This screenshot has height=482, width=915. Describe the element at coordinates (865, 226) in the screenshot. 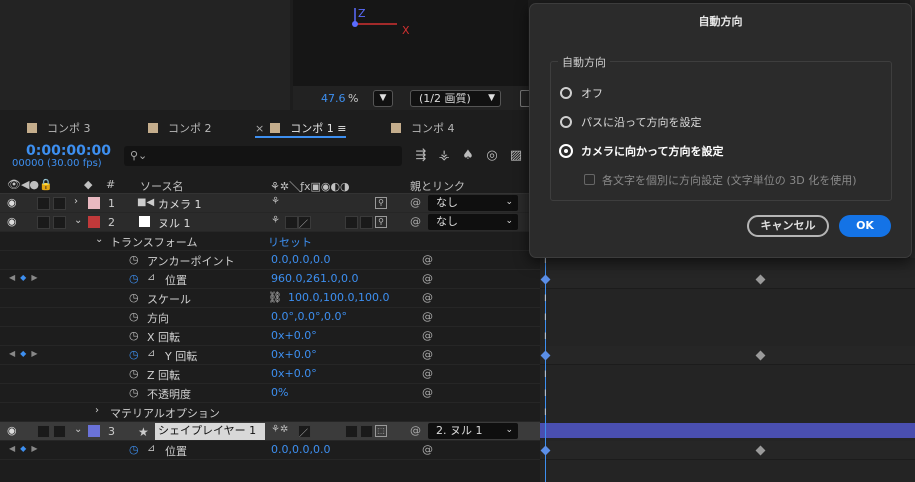

I see `ok-button: OK` at that location.